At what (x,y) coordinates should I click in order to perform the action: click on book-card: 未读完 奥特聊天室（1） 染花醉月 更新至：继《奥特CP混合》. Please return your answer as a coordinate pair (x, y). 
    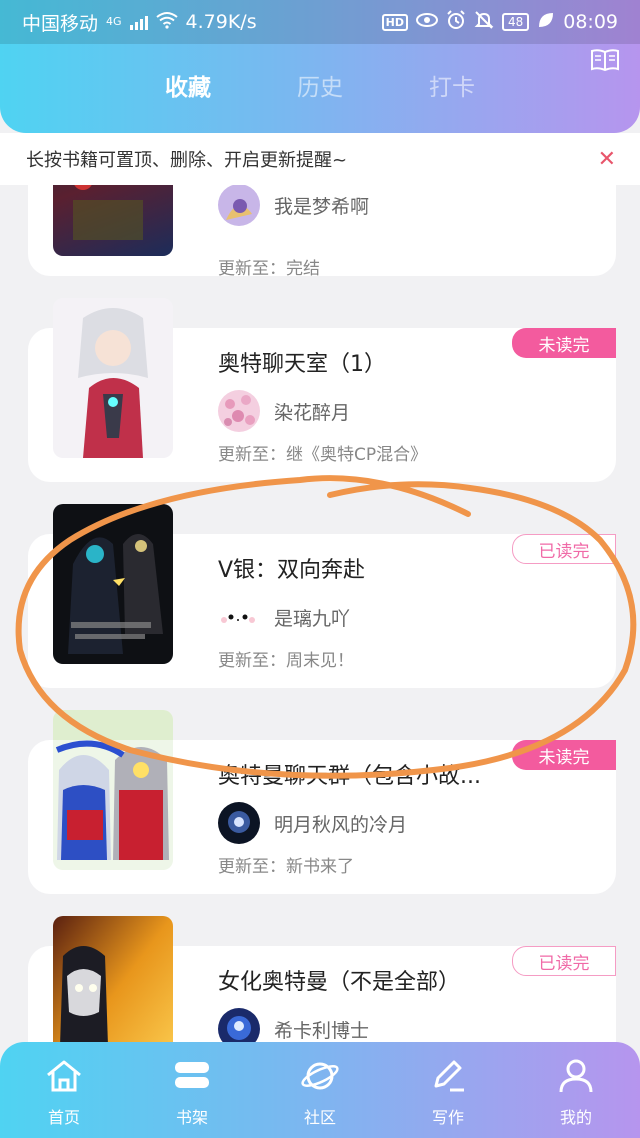
    Looking at the image, I should click on (322, 390).